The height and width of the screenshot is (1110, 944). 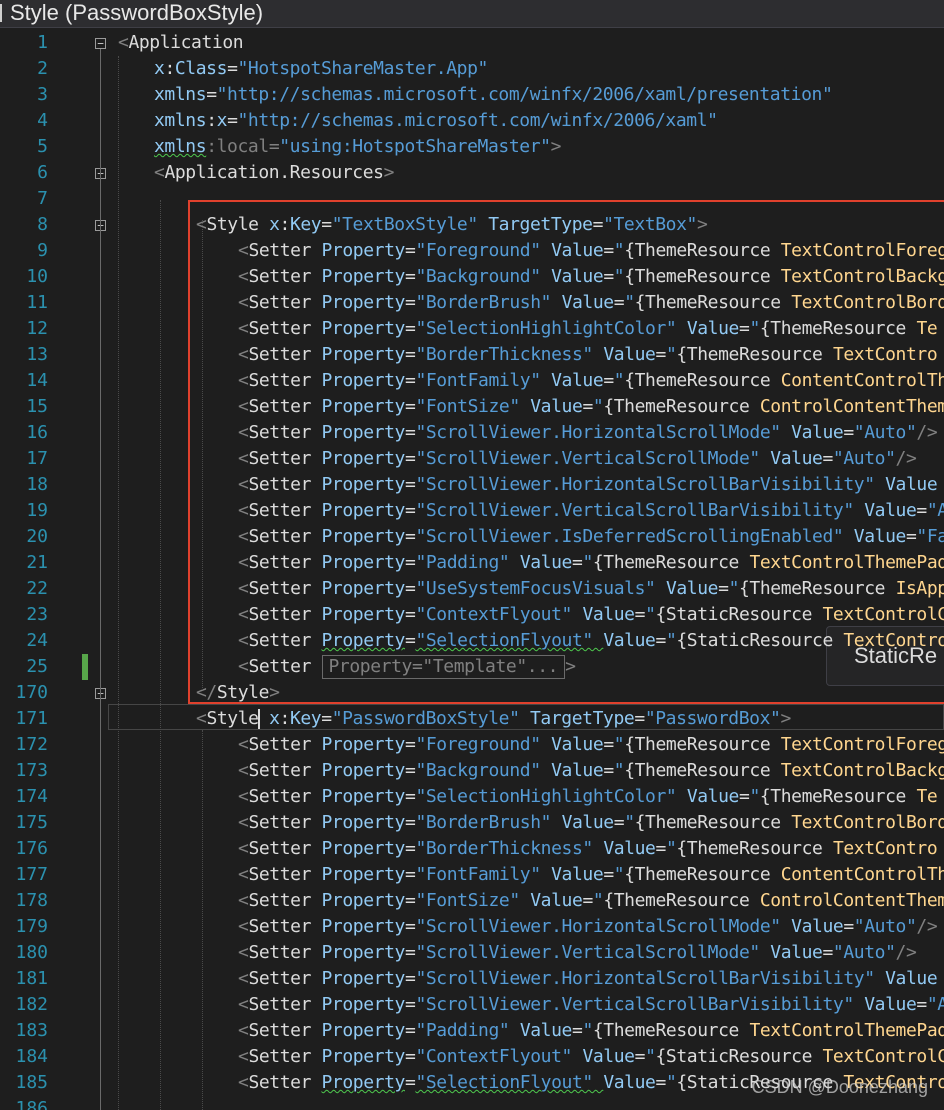 I want to click on code-token: "Auto", so click(x=885, y=926).